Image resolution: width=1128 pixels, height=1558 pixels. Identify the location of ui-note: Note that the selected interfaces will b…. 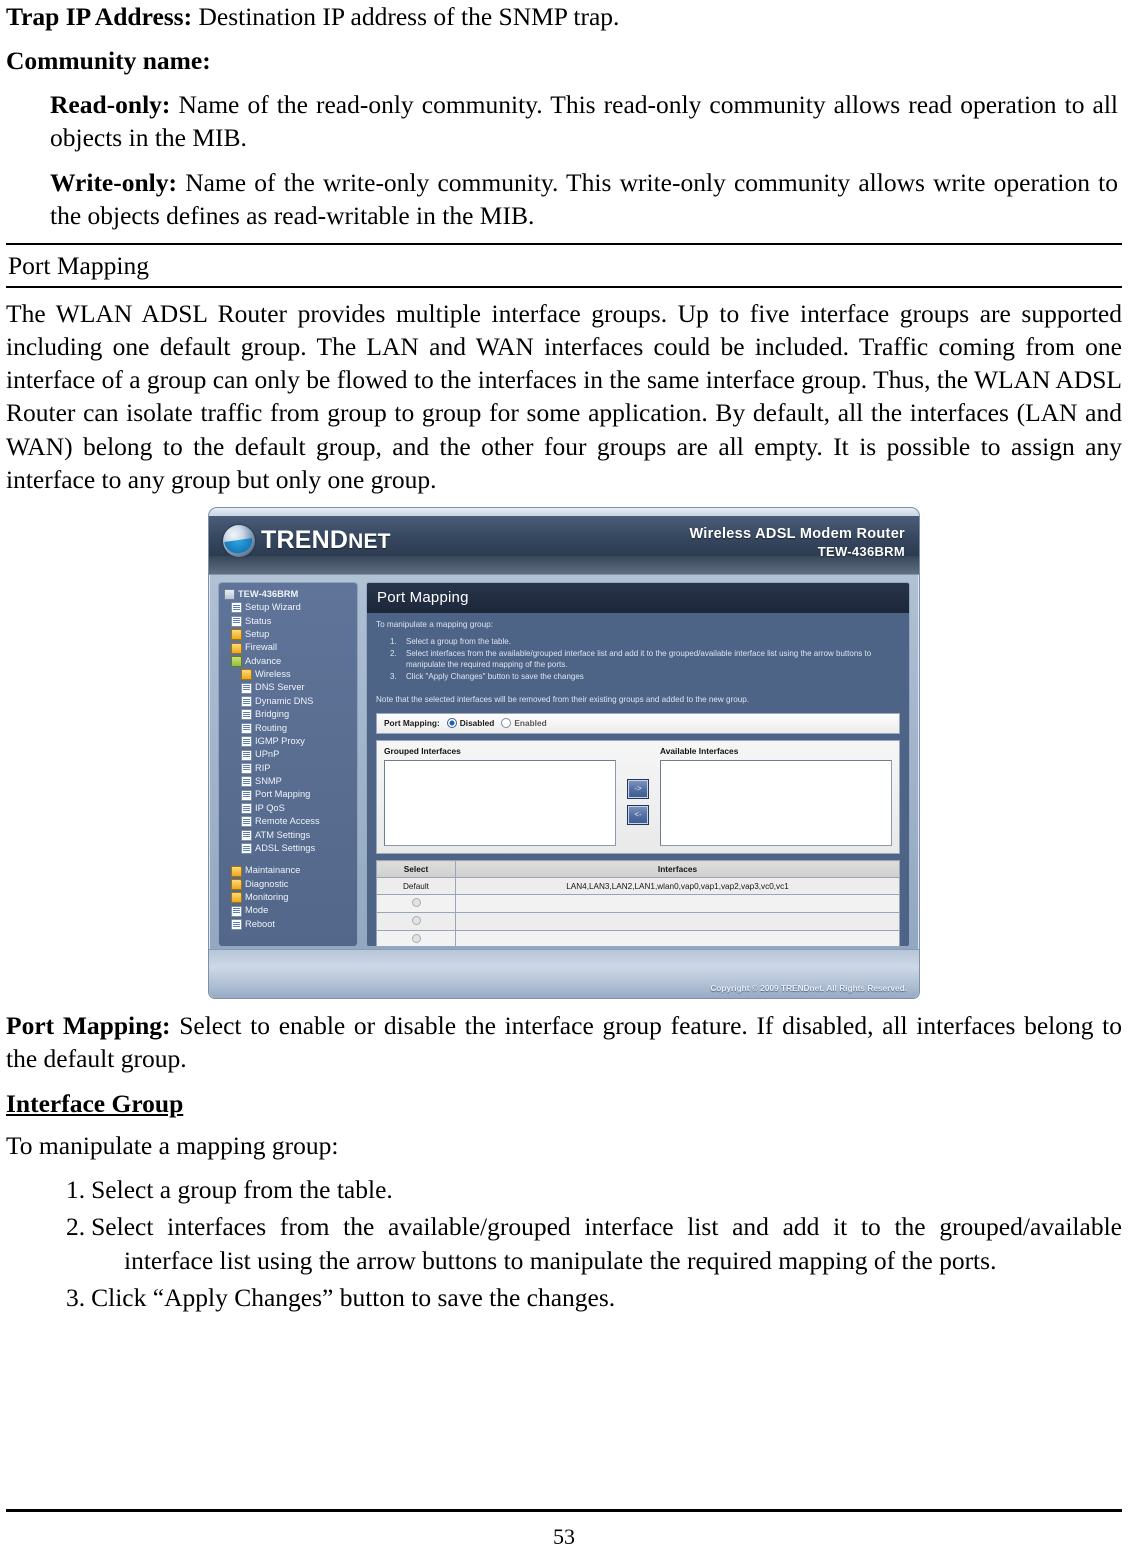
(562, 699).